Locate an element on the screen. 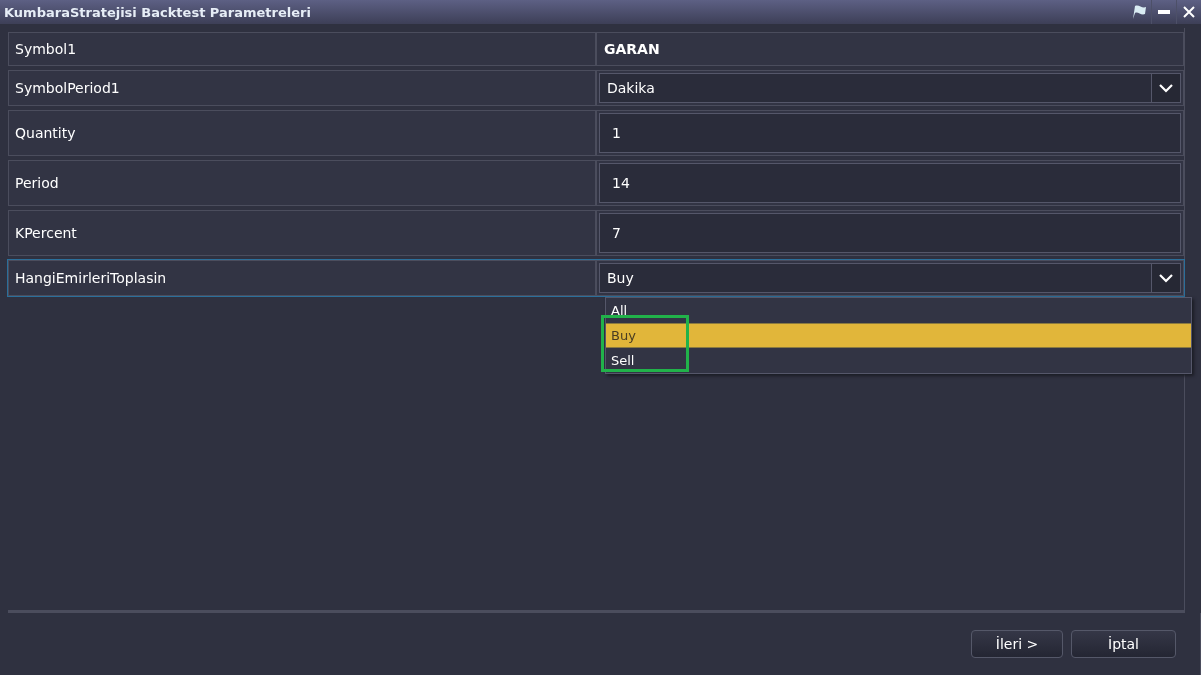 The image size is (1201, 675). parameter-label: Period is located at coordinates (302, 183).